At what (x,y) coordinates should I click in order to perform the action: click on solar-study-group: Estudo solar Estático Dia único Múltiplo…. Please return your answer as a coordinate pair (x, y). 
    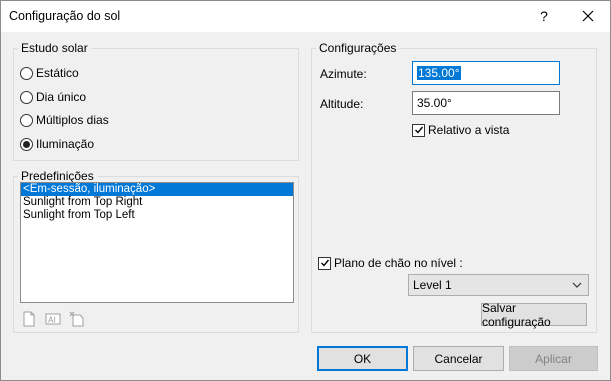
    Looking at the image, I should click on (156, 101).